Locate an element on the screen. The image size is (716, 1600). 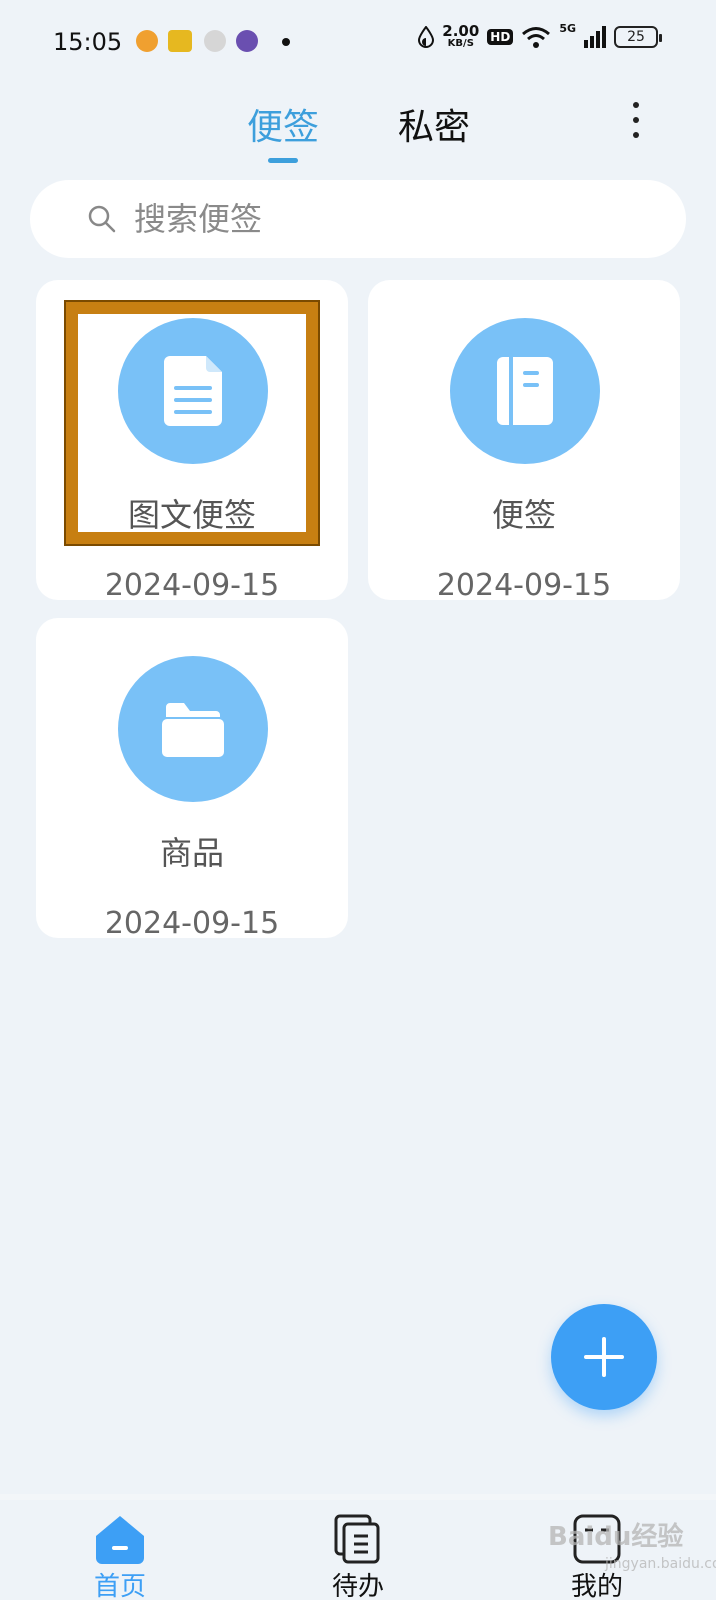
nav-todo: 待办 is located at coordinates (358, 1557).